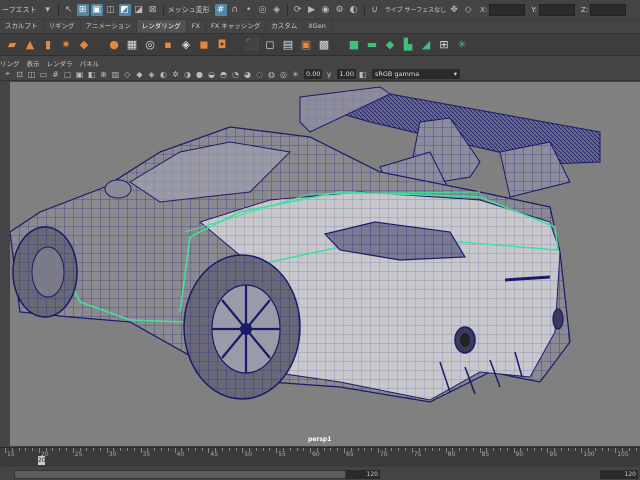 This screenshot has width=640, height=480. What do you see at coordinates (277, 450) in the screenshot?
I see `timeslider-tick` at bounding box center [277, 450].